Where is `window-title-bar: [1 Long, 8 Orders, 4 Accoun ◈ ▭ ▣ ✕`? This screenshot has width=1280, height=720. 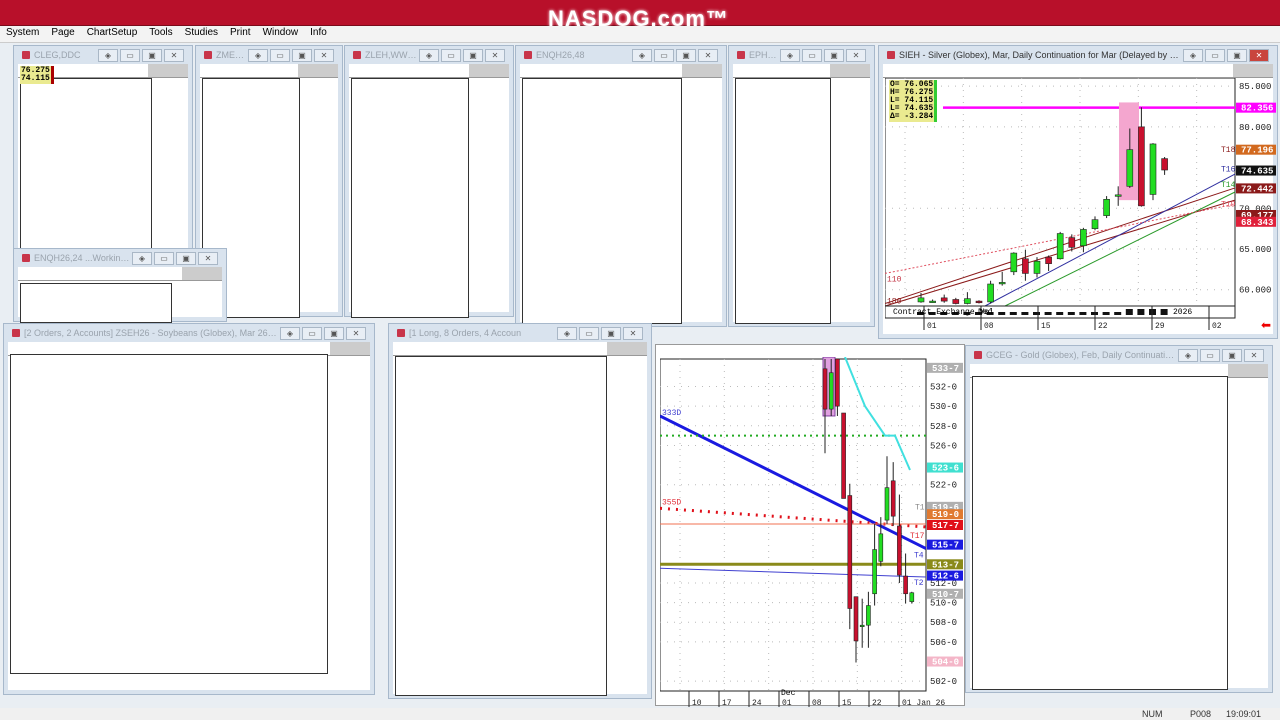 window-title-bar: [1 Long, 8 Orders, 4 Accoun ◈ ▭ ▣ ✕ is located at coordinates (520, 333).